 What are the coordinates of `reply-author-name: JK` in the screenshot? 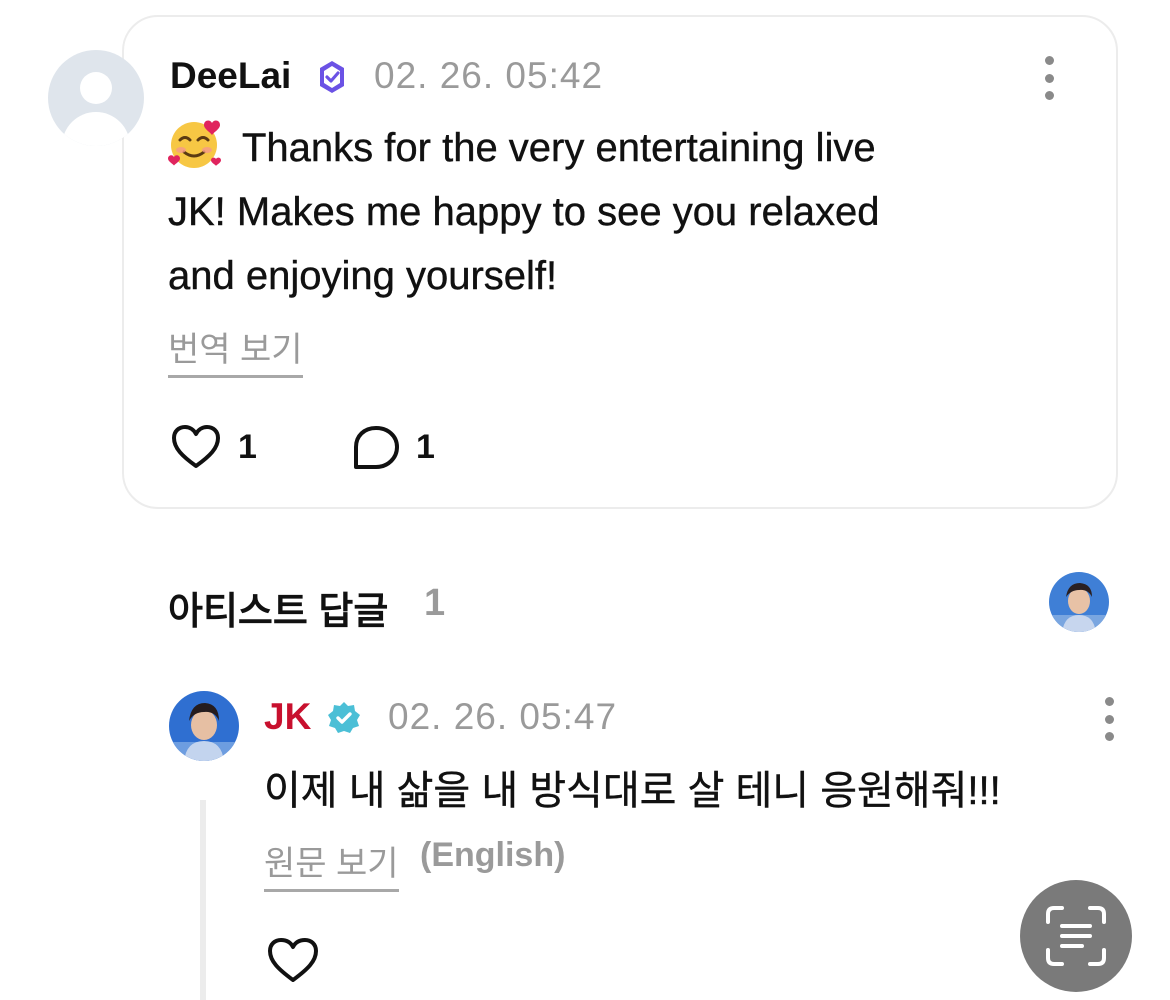 It's located at (287, 717).